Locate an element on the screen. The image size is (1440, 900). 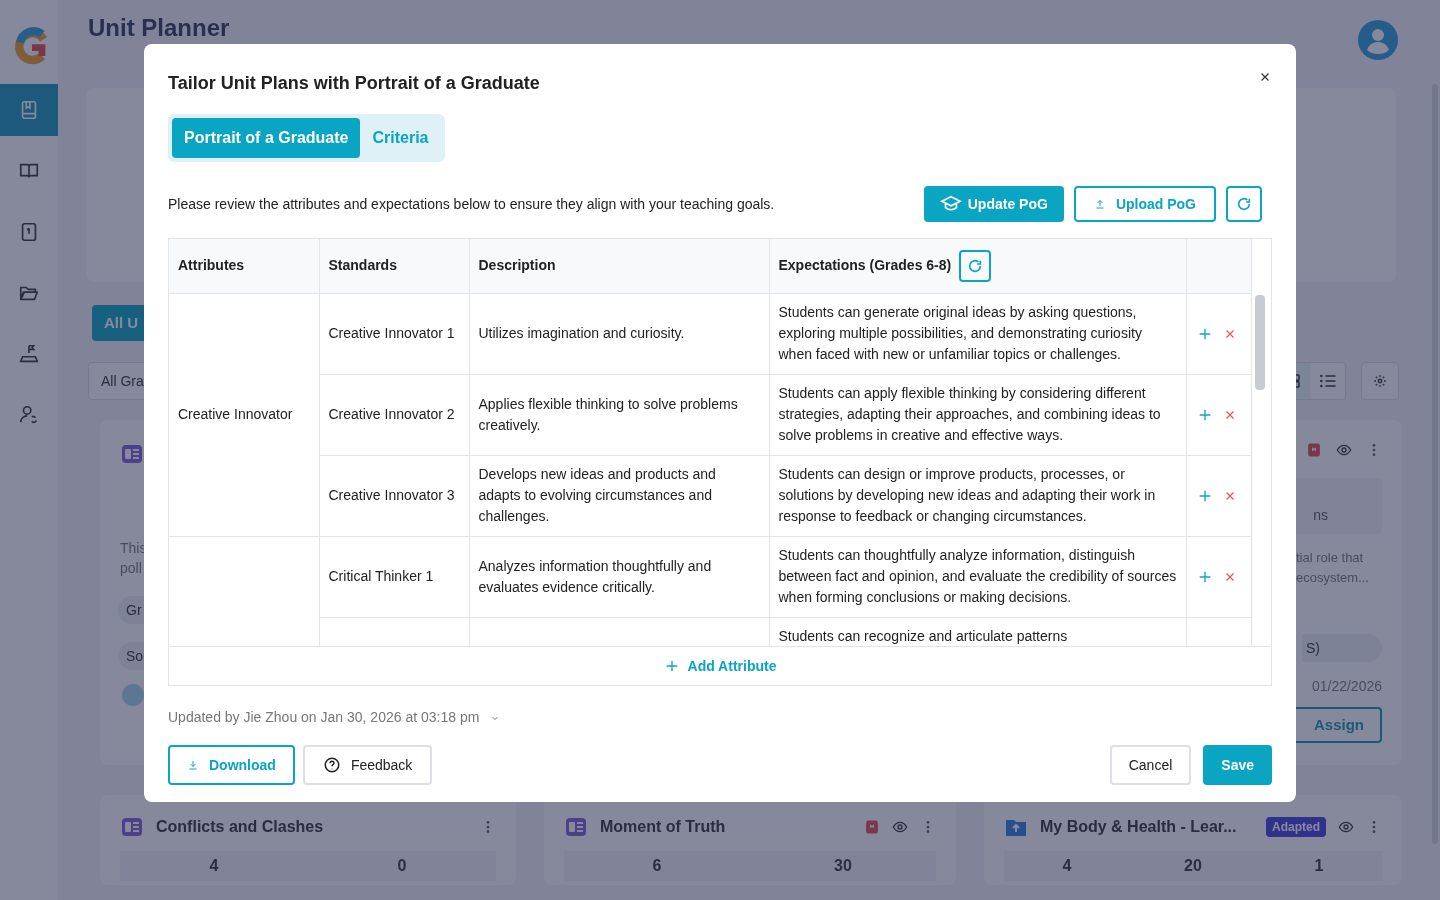
expectation-text: Students can thoughtfully analyze information, distinguish between fact and opinion, and evaluate the credibility of sources when forming conclusions or making decisions. is located at coordinates (977, 576).